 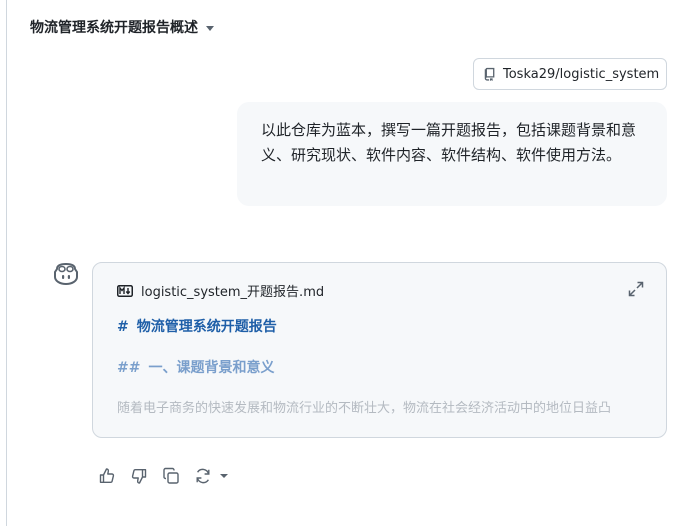 I want to click on message-actions, so click(x=163, y=476).